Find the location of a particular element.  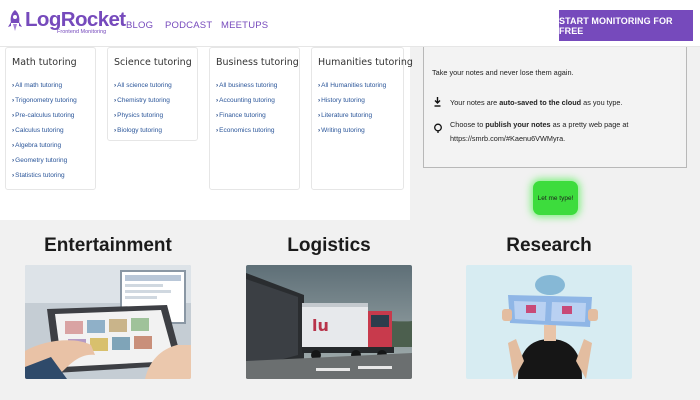

logo-tagline: Frontend Monitoring is located at coordinates (82, 32).